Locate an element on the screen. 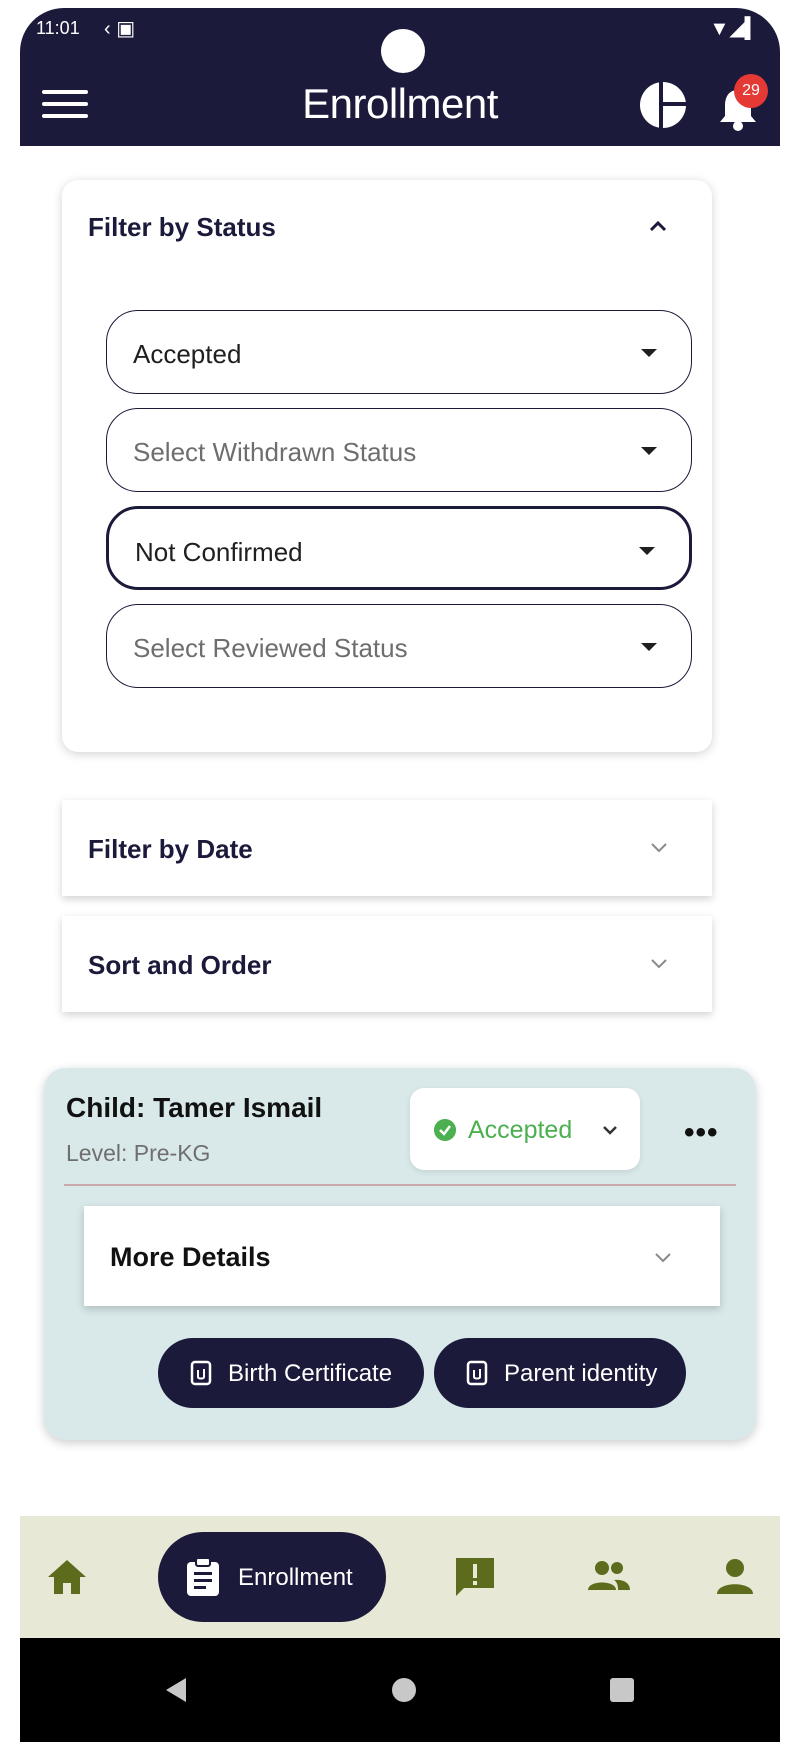 The image size is (793, 1742). camera-cutout is located at coordinates (403, 51).